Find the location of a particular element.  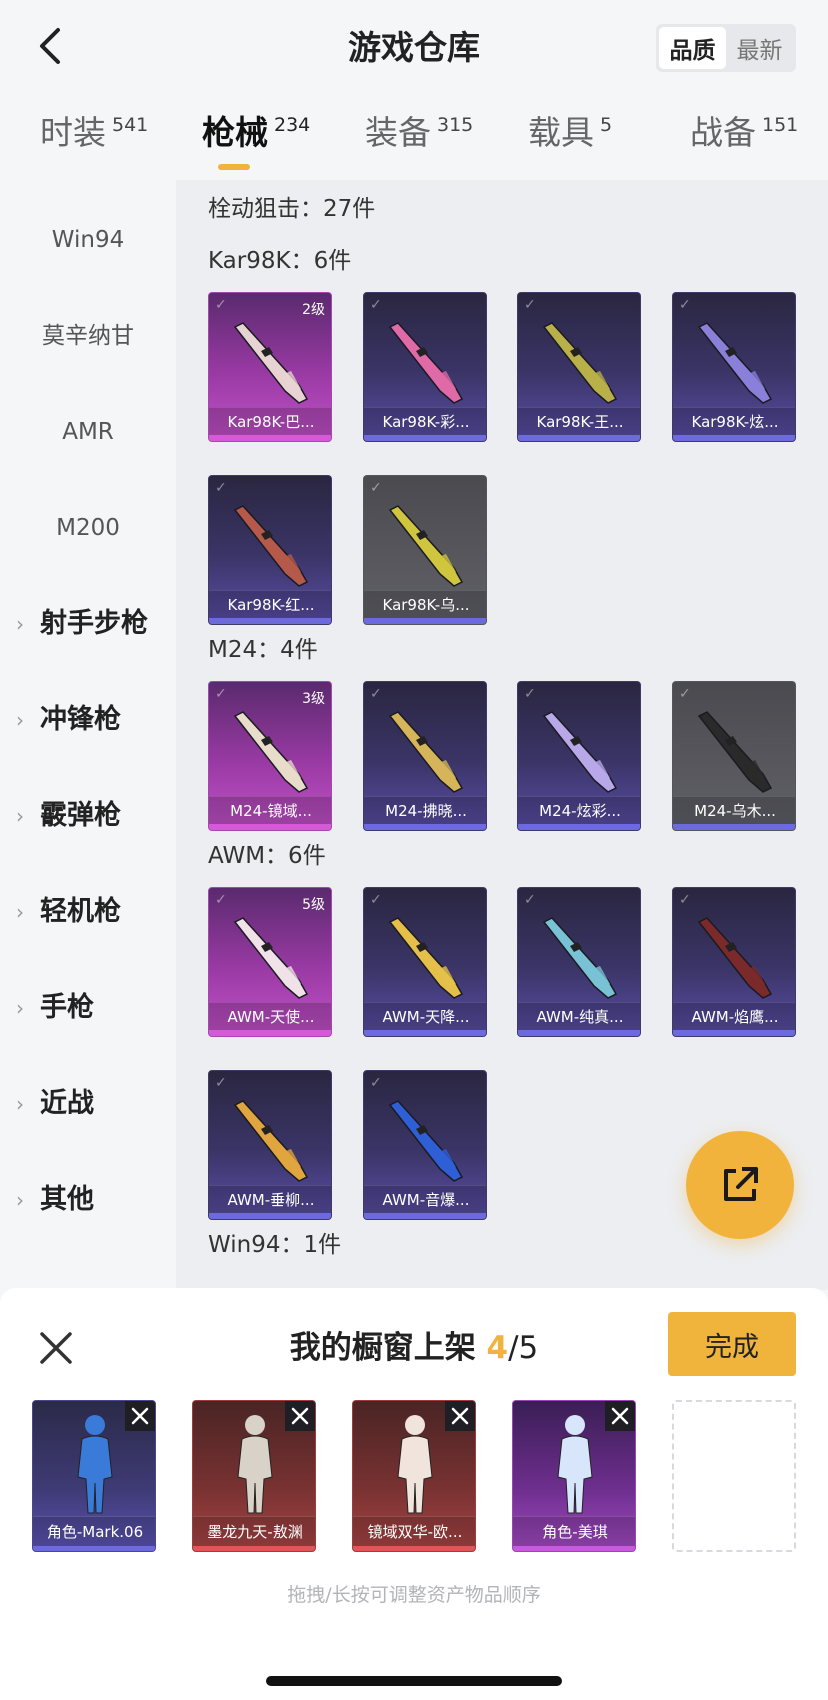

sidebar-category-other: › 其他 is located at coordinates (55, 1200).